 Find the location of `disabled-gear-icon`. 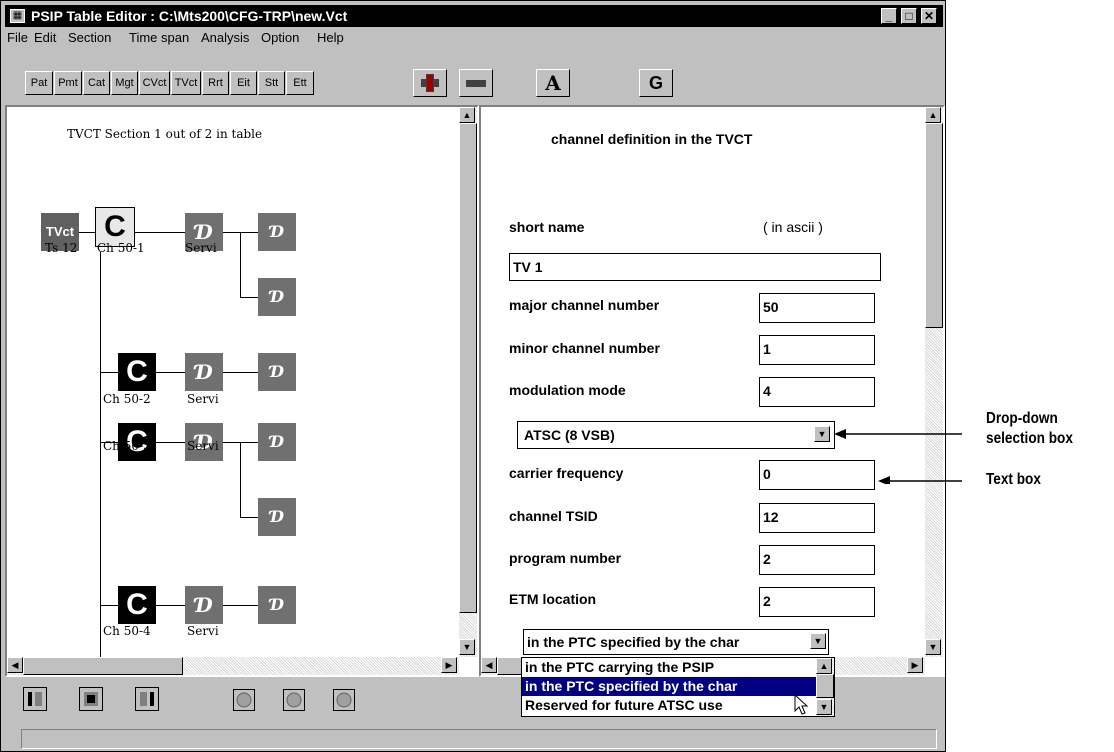

disabled-gear-icon is located at coordinates (244, 700).